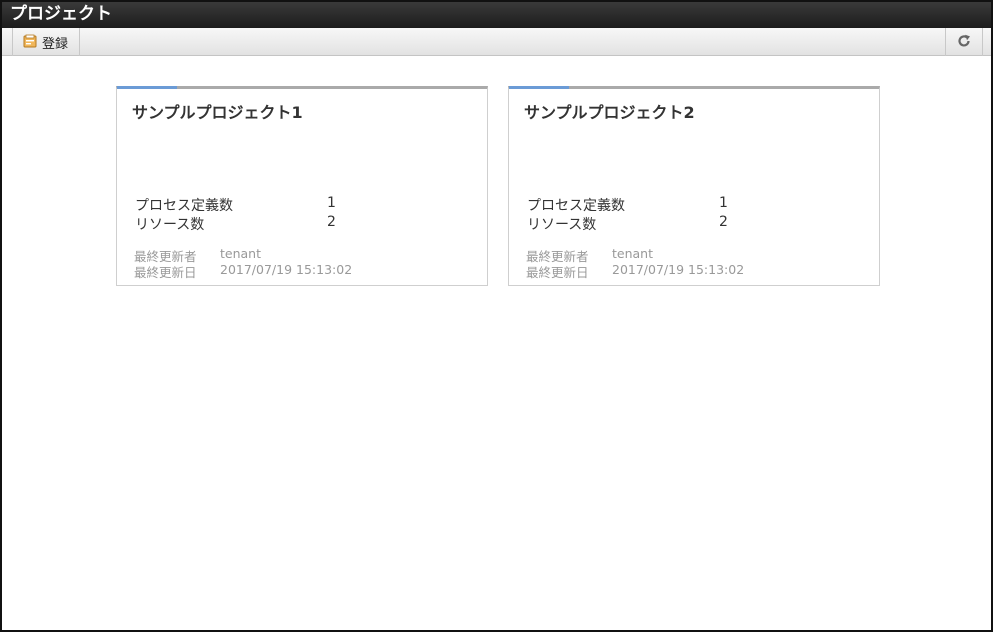 Image resolution: width=993 pixels, height=632 pixels. What do you see at coordinates (55, 44) in the screenshot?
I see `register-label: 登録` at bounding box center [55, 44].